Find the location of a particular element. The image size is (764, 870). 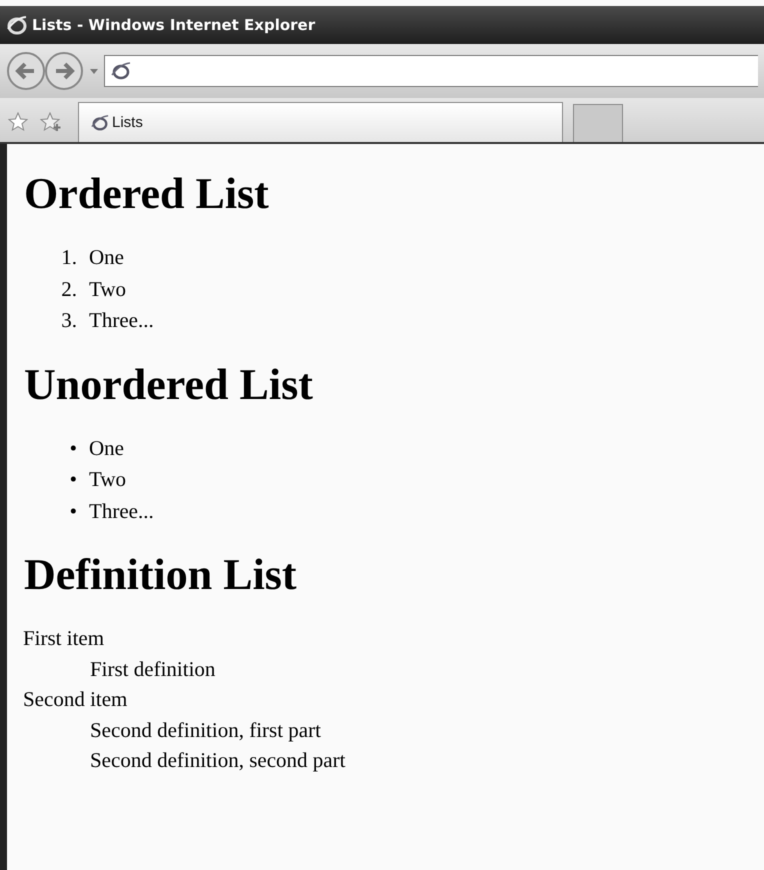

definition-text: First definition is located at coordinates (153, 668).